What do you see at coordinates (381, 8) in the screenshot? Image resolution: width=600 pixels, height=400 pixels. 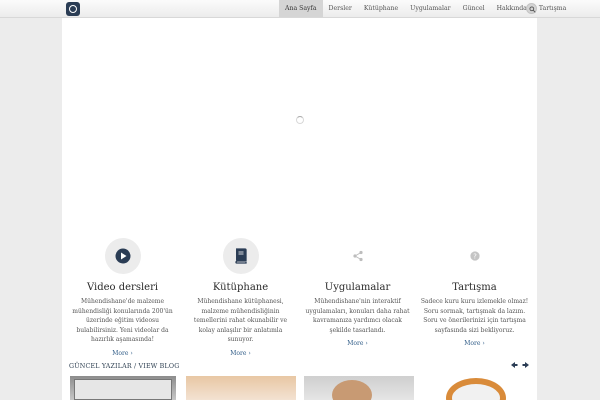 I see `nav-item-kutuphane: Kütüphane` at bounding box center [381, 8].